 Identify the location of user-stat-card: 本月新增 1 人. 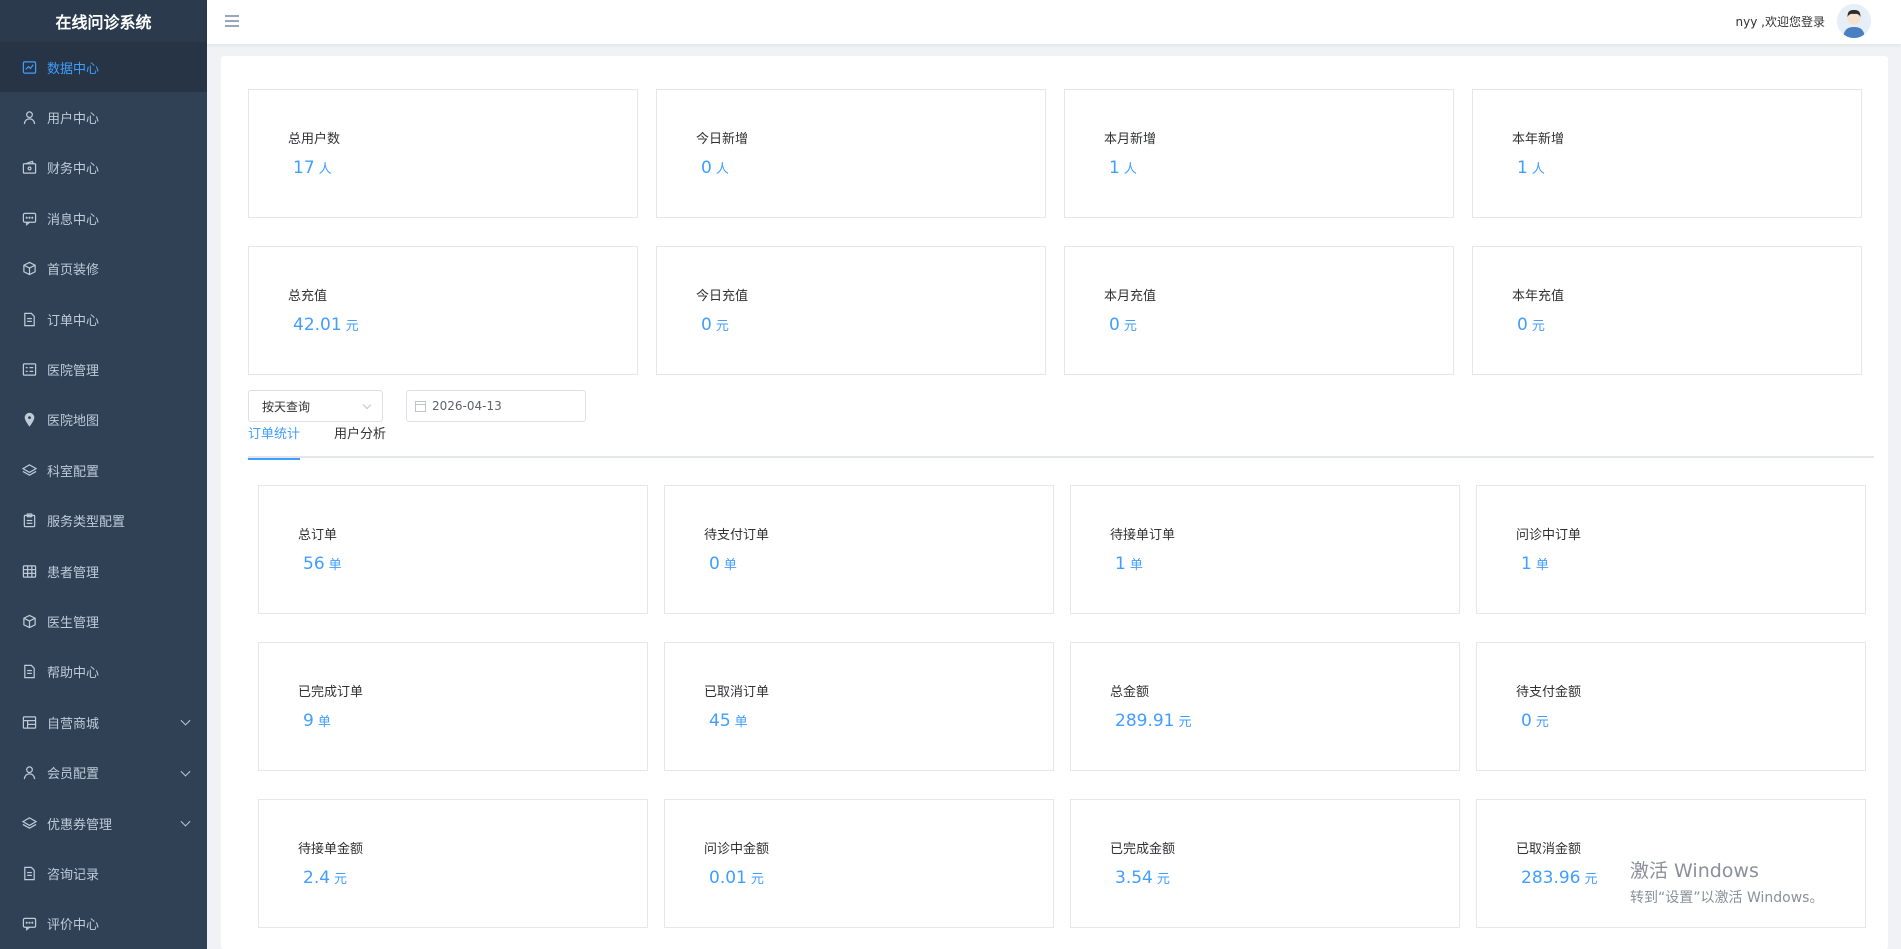
(1259, 153).